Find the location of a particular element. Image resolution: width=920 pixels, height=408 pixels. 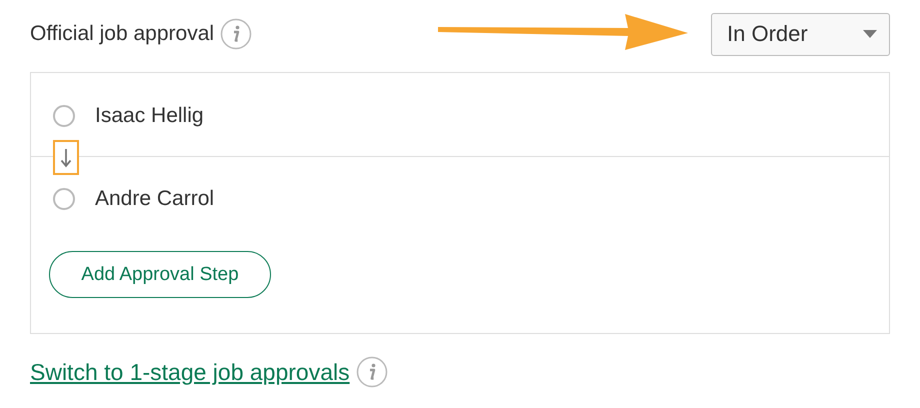

order-dropdown: In Order is located at coordinates (800, 34).